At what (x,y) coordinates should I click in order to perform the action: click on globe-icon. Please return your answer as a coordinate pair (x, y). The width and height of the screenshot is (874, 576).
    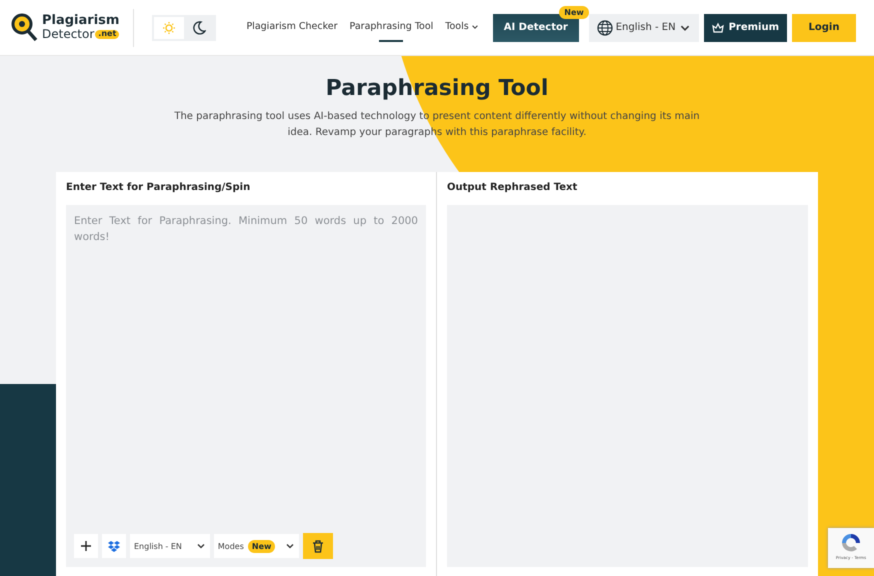
    Looking at the image, I should click on (604, 28).